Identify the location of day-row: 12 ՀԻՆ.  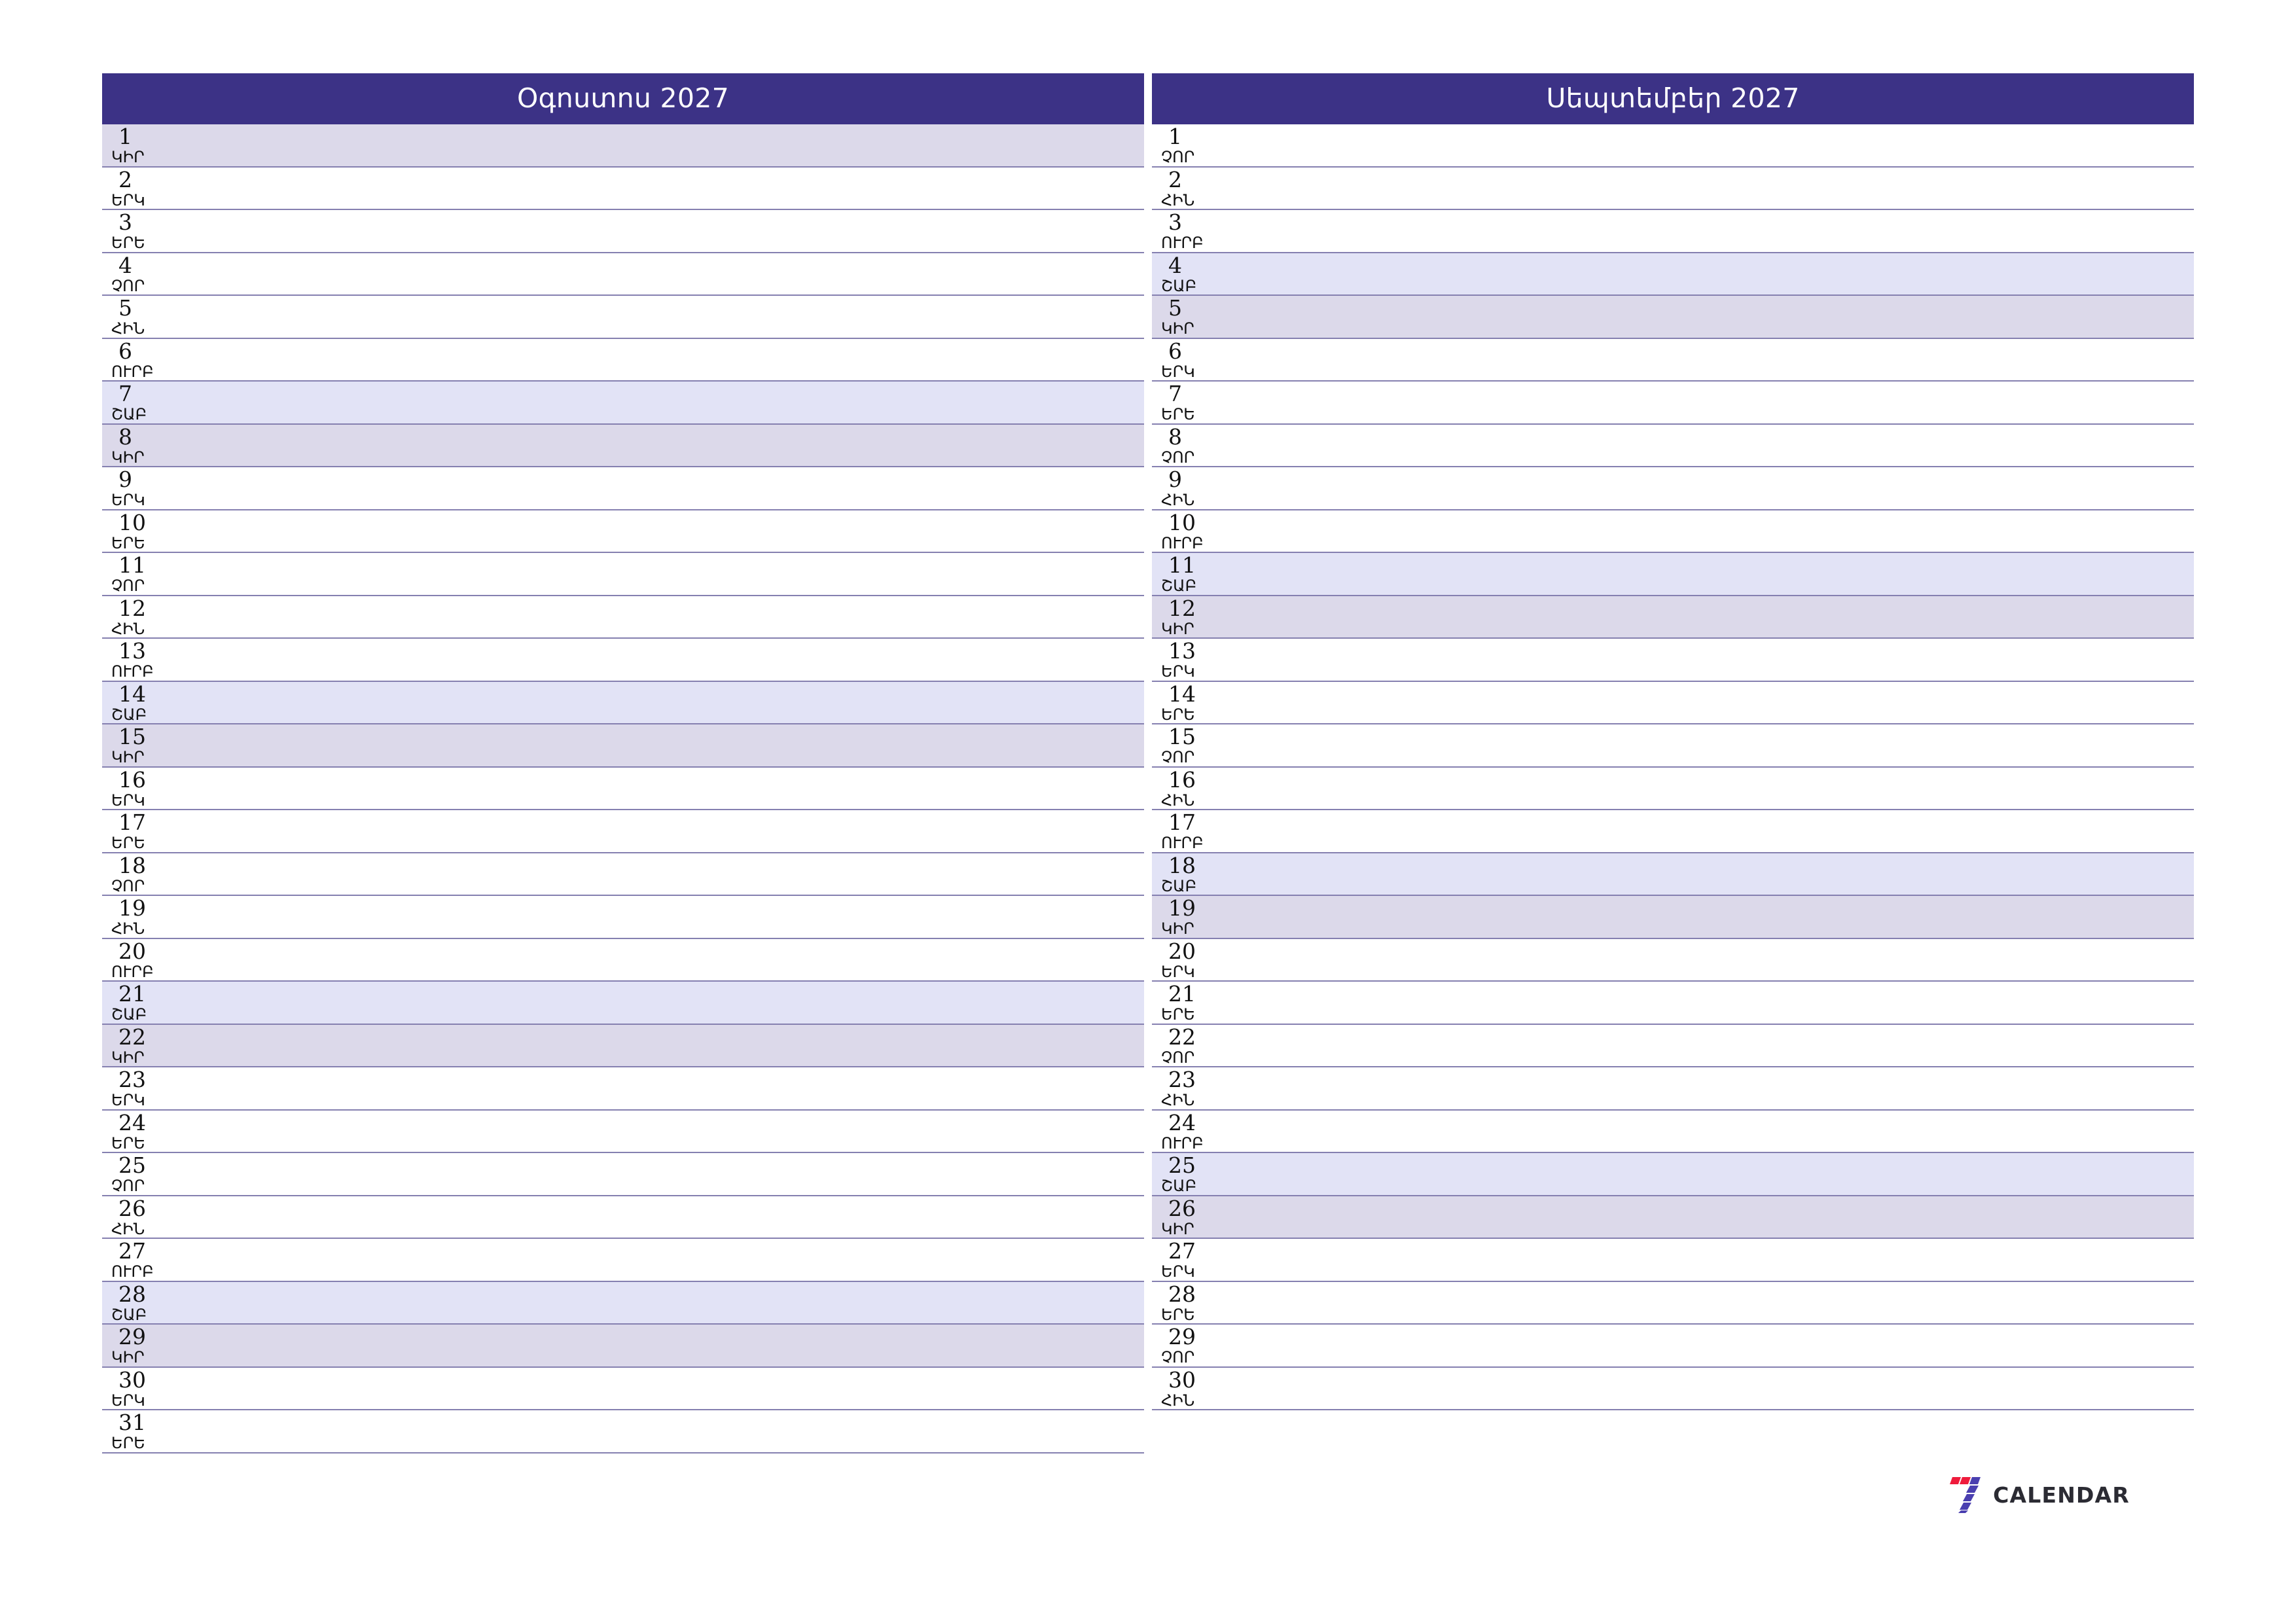
(623, 618).